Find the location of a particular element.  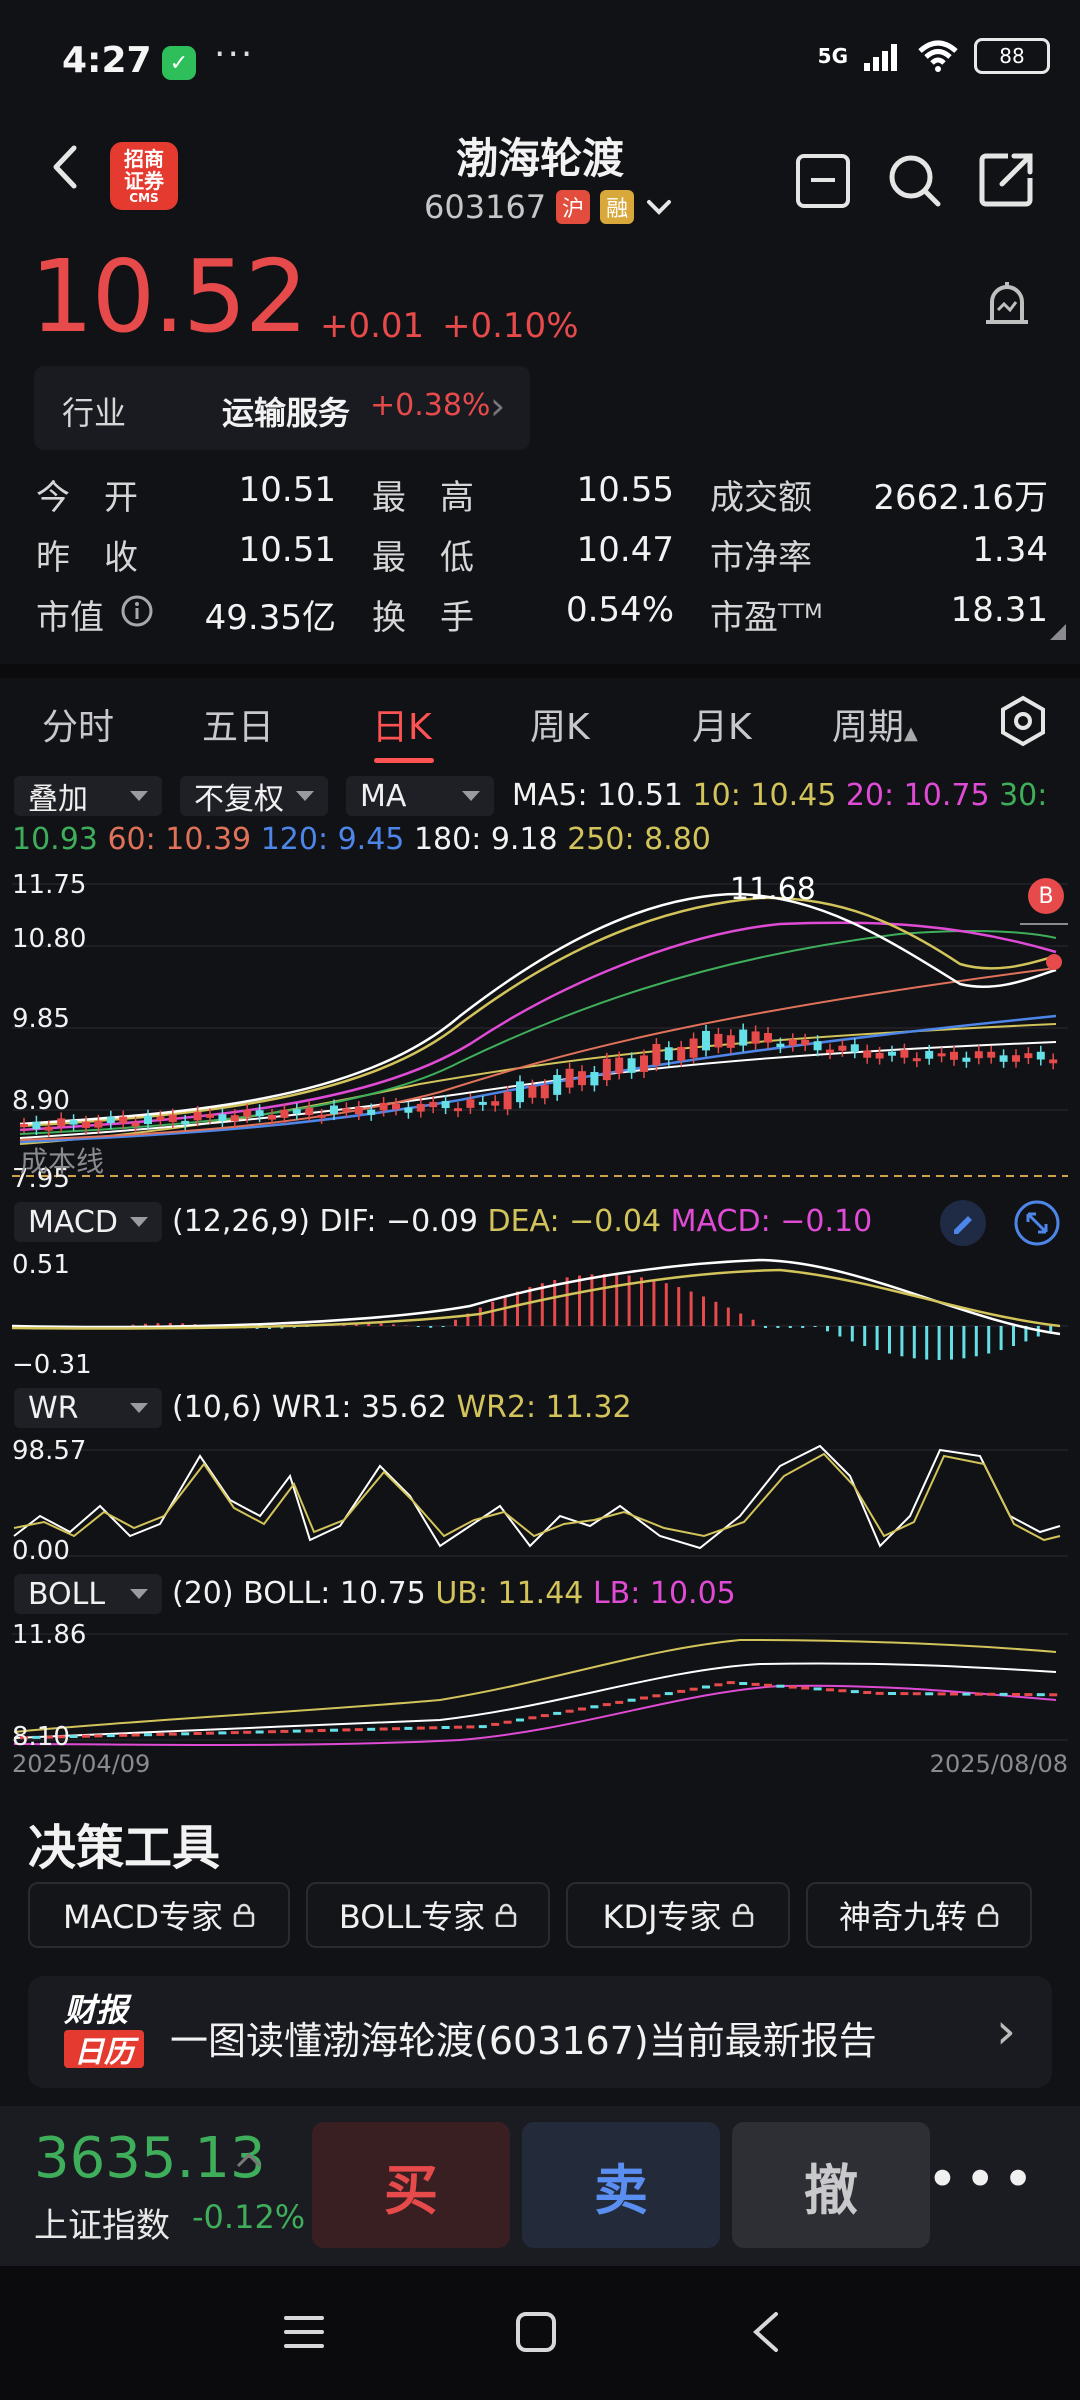

stock-header: 招商 证券 CMS 渤海轮渡 603167 沪 融 is located at coordinates (540, 175).